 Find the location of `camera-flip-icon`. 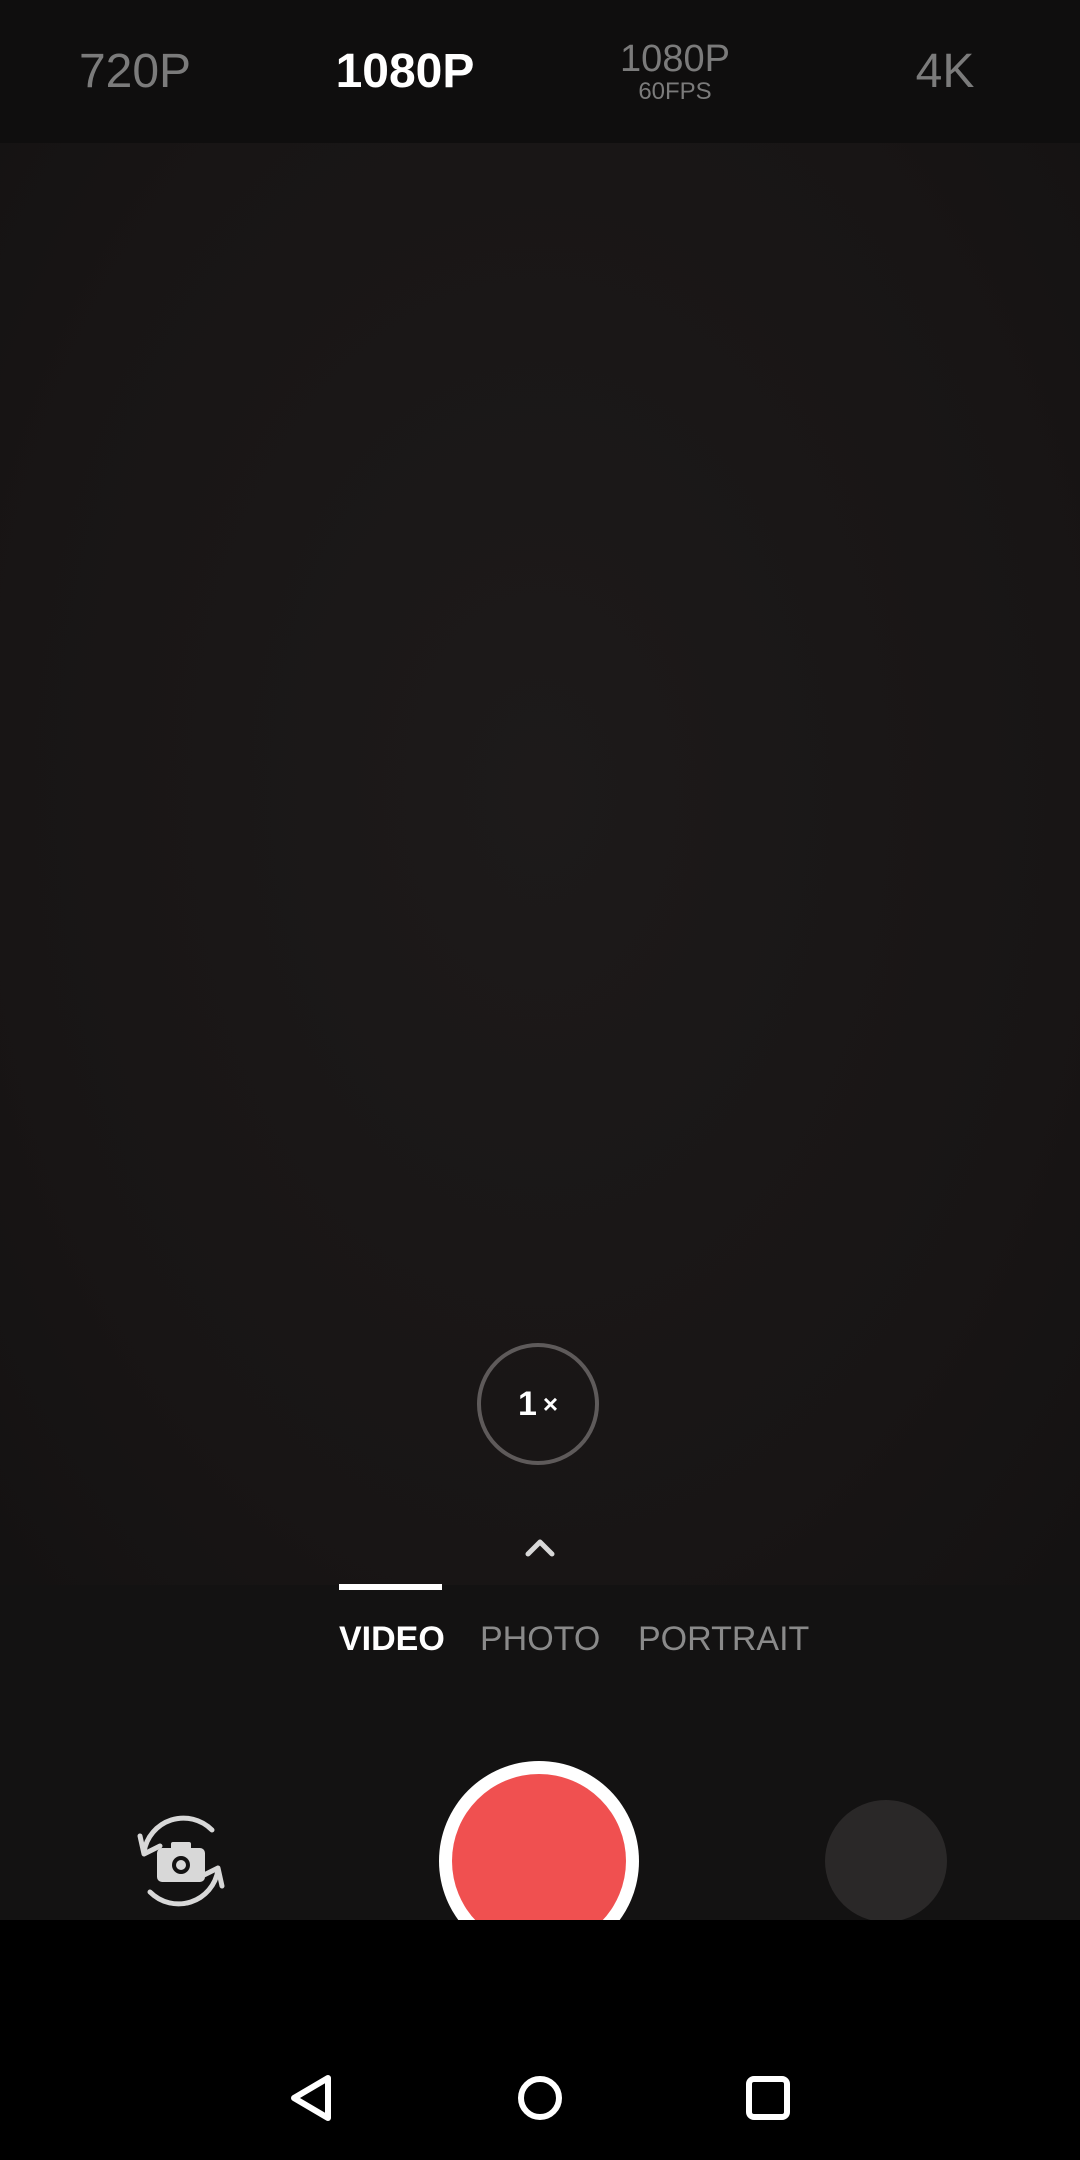

camera-flip-icon is located at coordinates (181, 1861).